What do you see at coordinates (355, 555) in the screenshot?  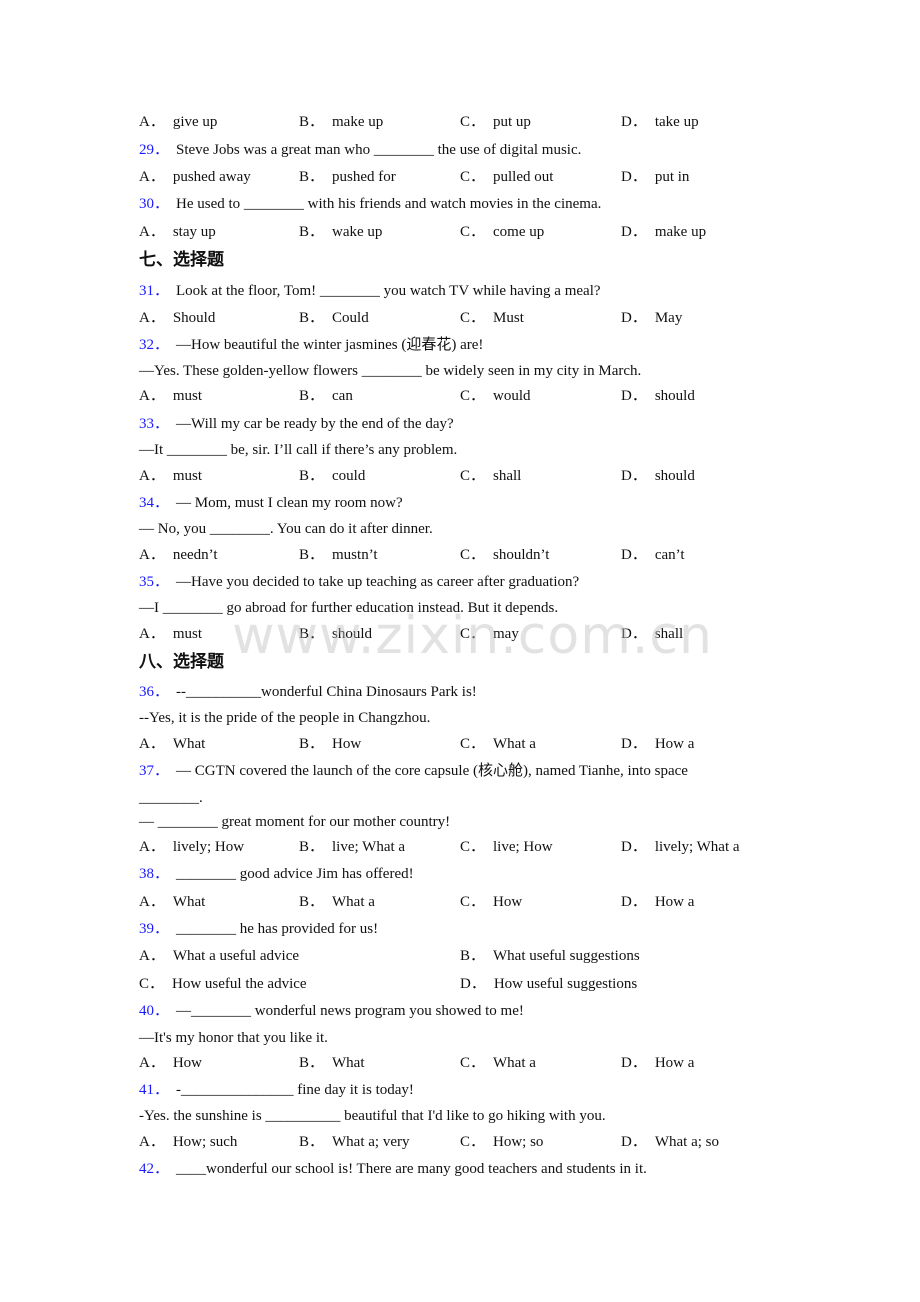 I see `option-text: mustn’t` at bounding box center [355, 555].